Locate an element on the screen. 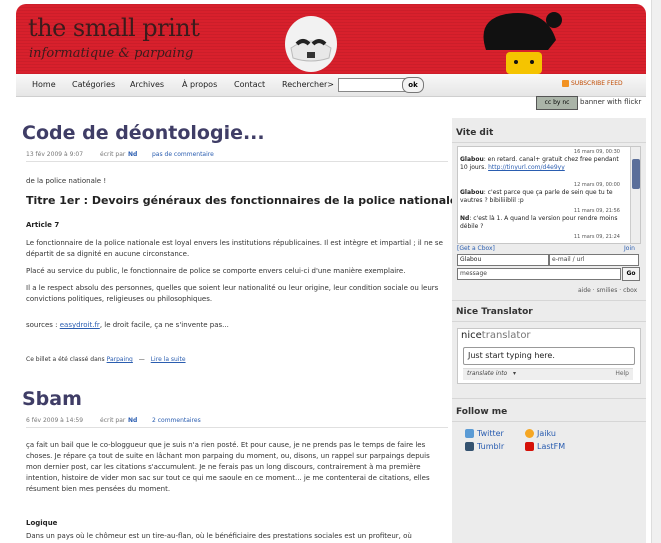 Image resolution: width=661 pixels, height=543 pixels. chat-go-button: Go is located at coordinates (631, 274).